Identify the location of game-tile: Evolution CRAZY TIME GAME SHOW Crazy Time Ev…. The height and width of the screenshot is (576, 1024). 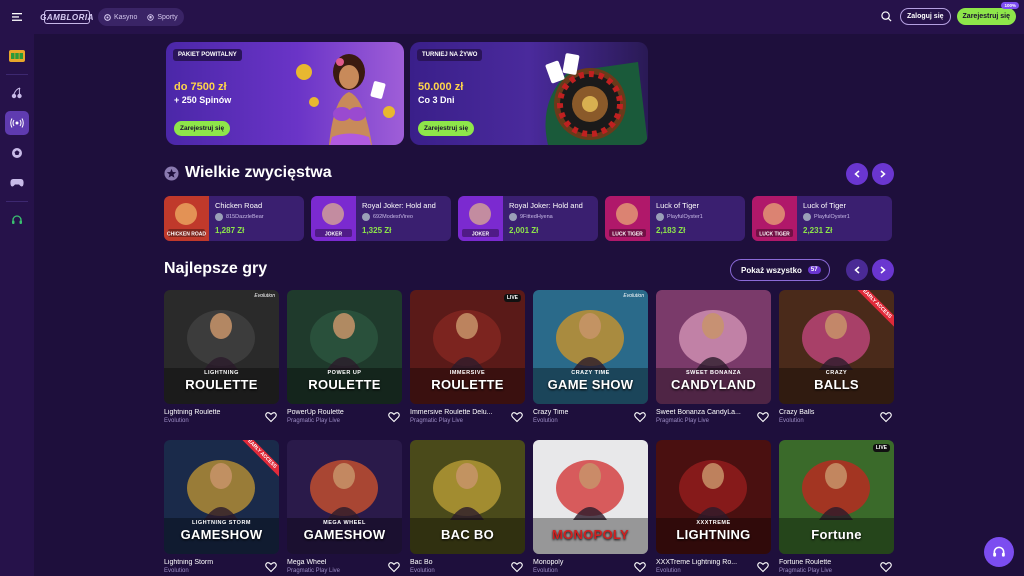
(590, 357).